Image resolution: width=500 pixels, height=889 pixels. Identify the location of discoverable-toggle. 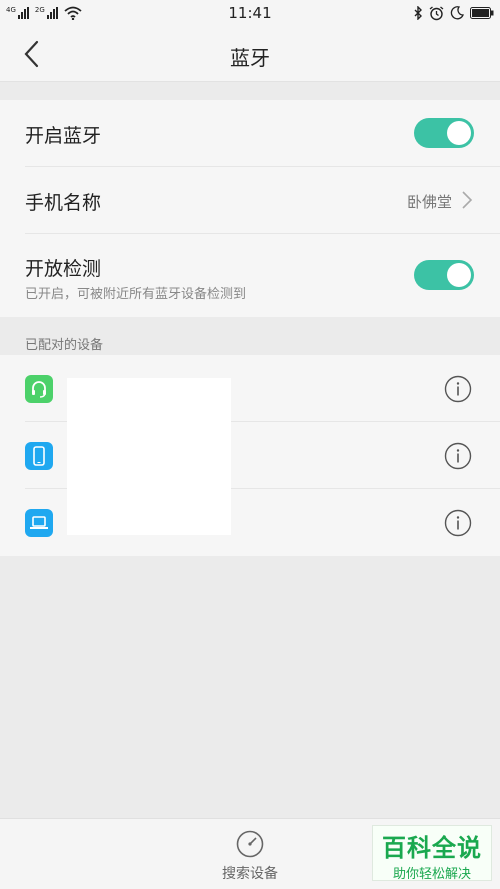
(444, 275).